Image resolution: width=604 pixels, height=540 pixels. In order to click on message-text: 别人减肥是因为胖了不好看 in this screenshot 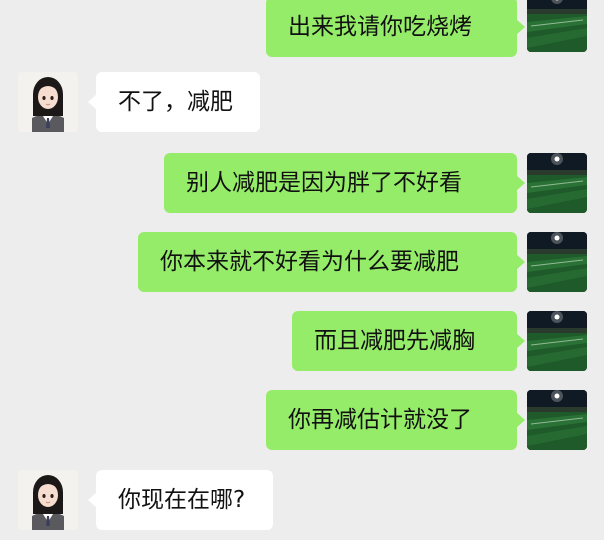, I will do `click(324, 183)`.